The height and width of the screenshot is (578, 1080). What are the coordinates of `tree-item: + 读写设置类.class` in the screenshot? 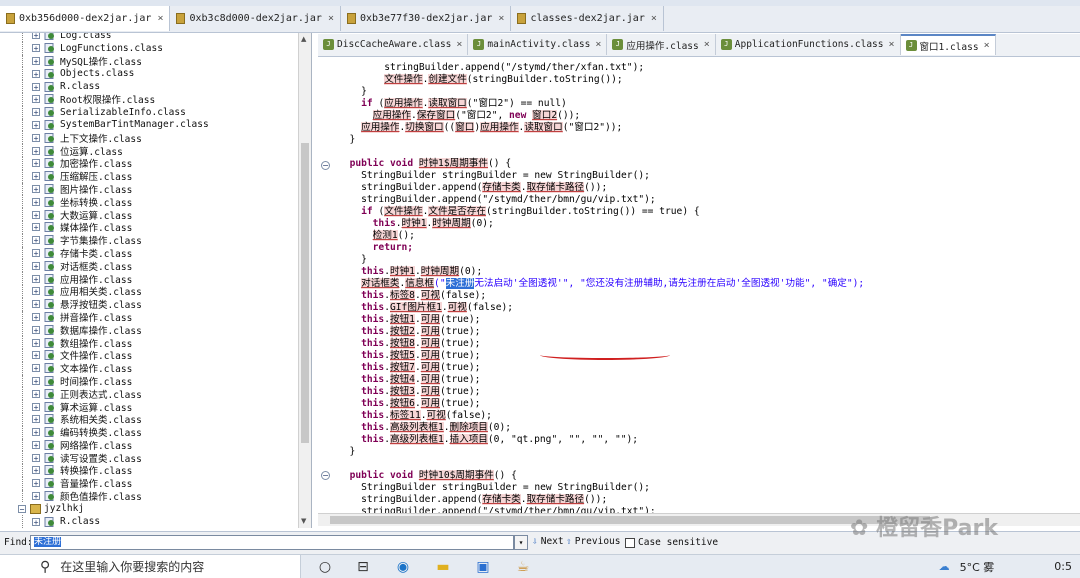 It's located at (149, 458).